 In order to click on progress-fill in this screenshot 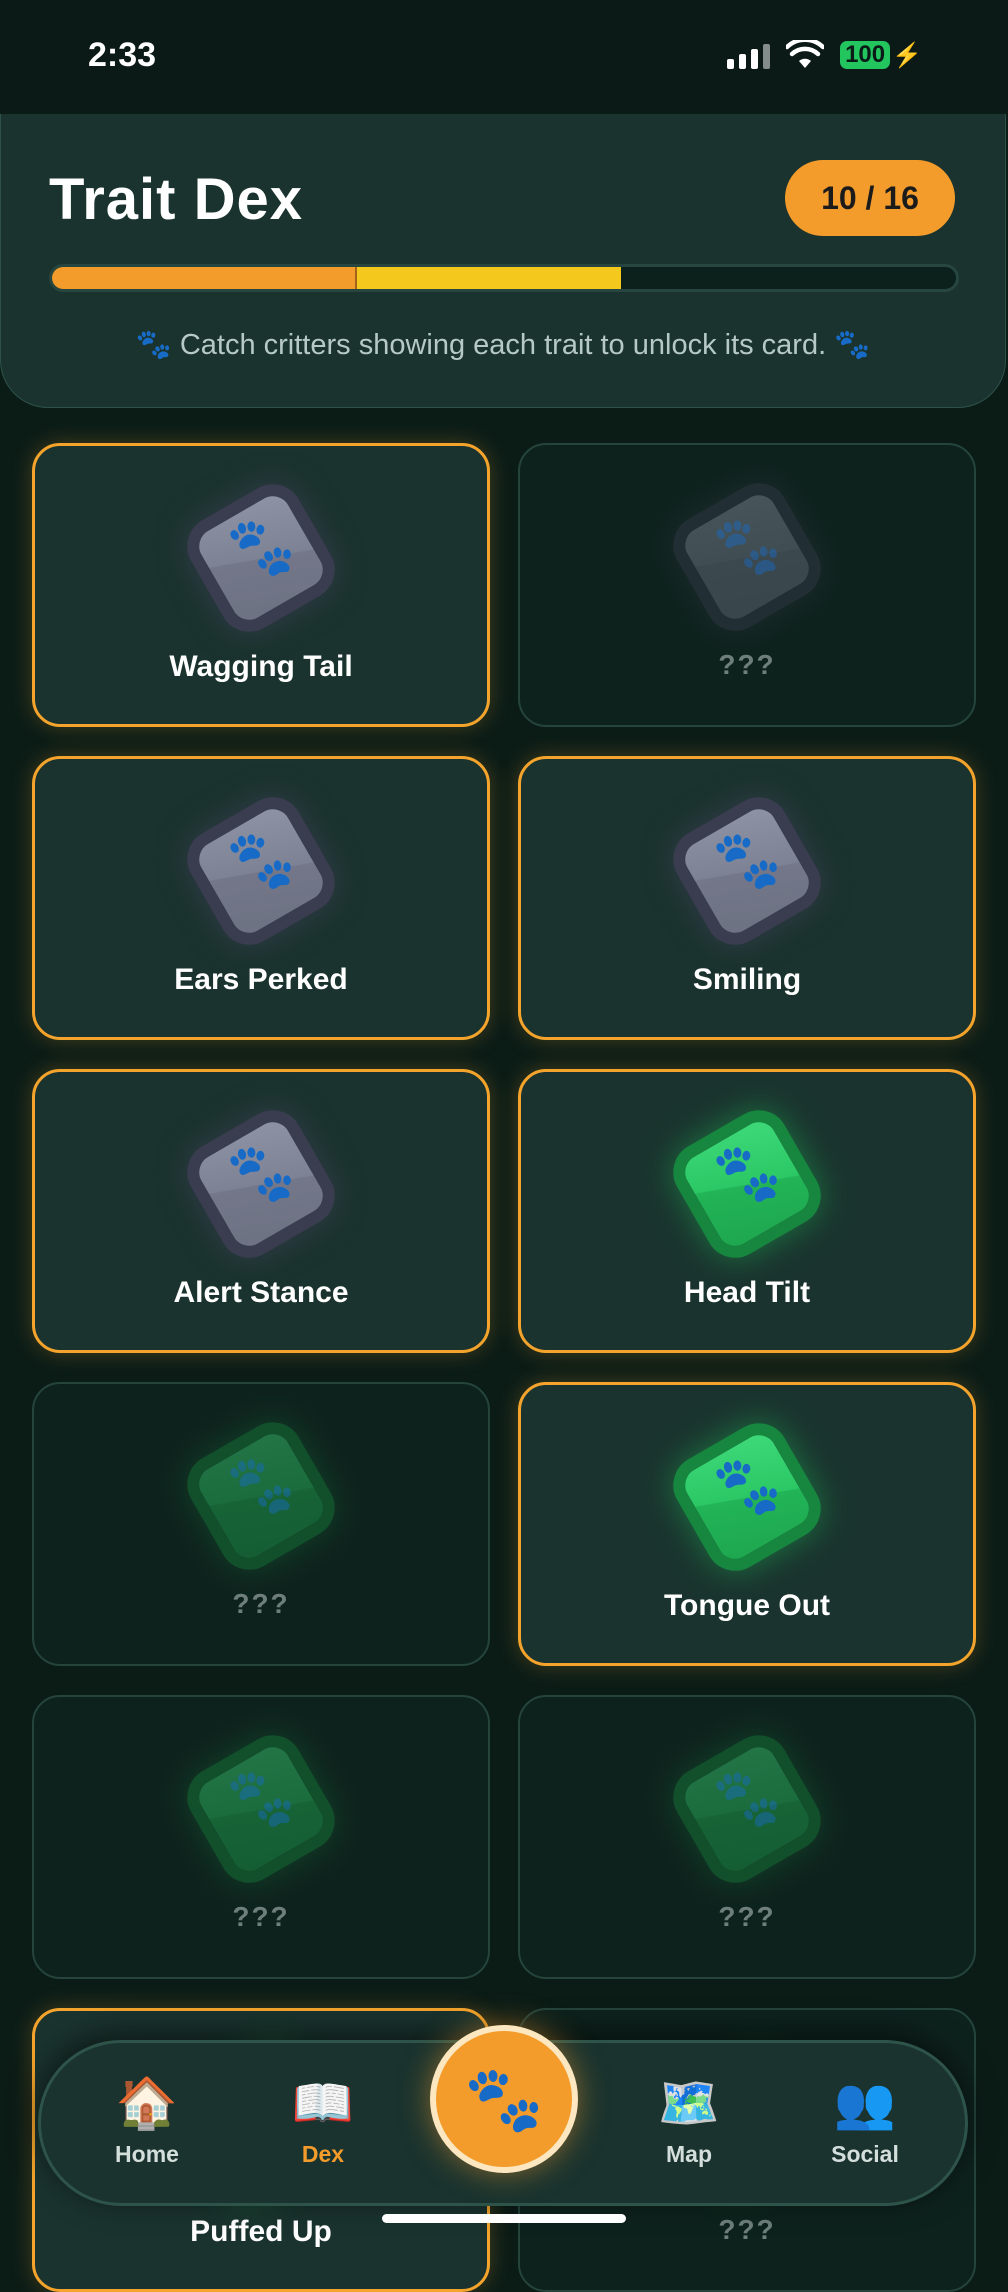, I will do `click(336, 278)`.